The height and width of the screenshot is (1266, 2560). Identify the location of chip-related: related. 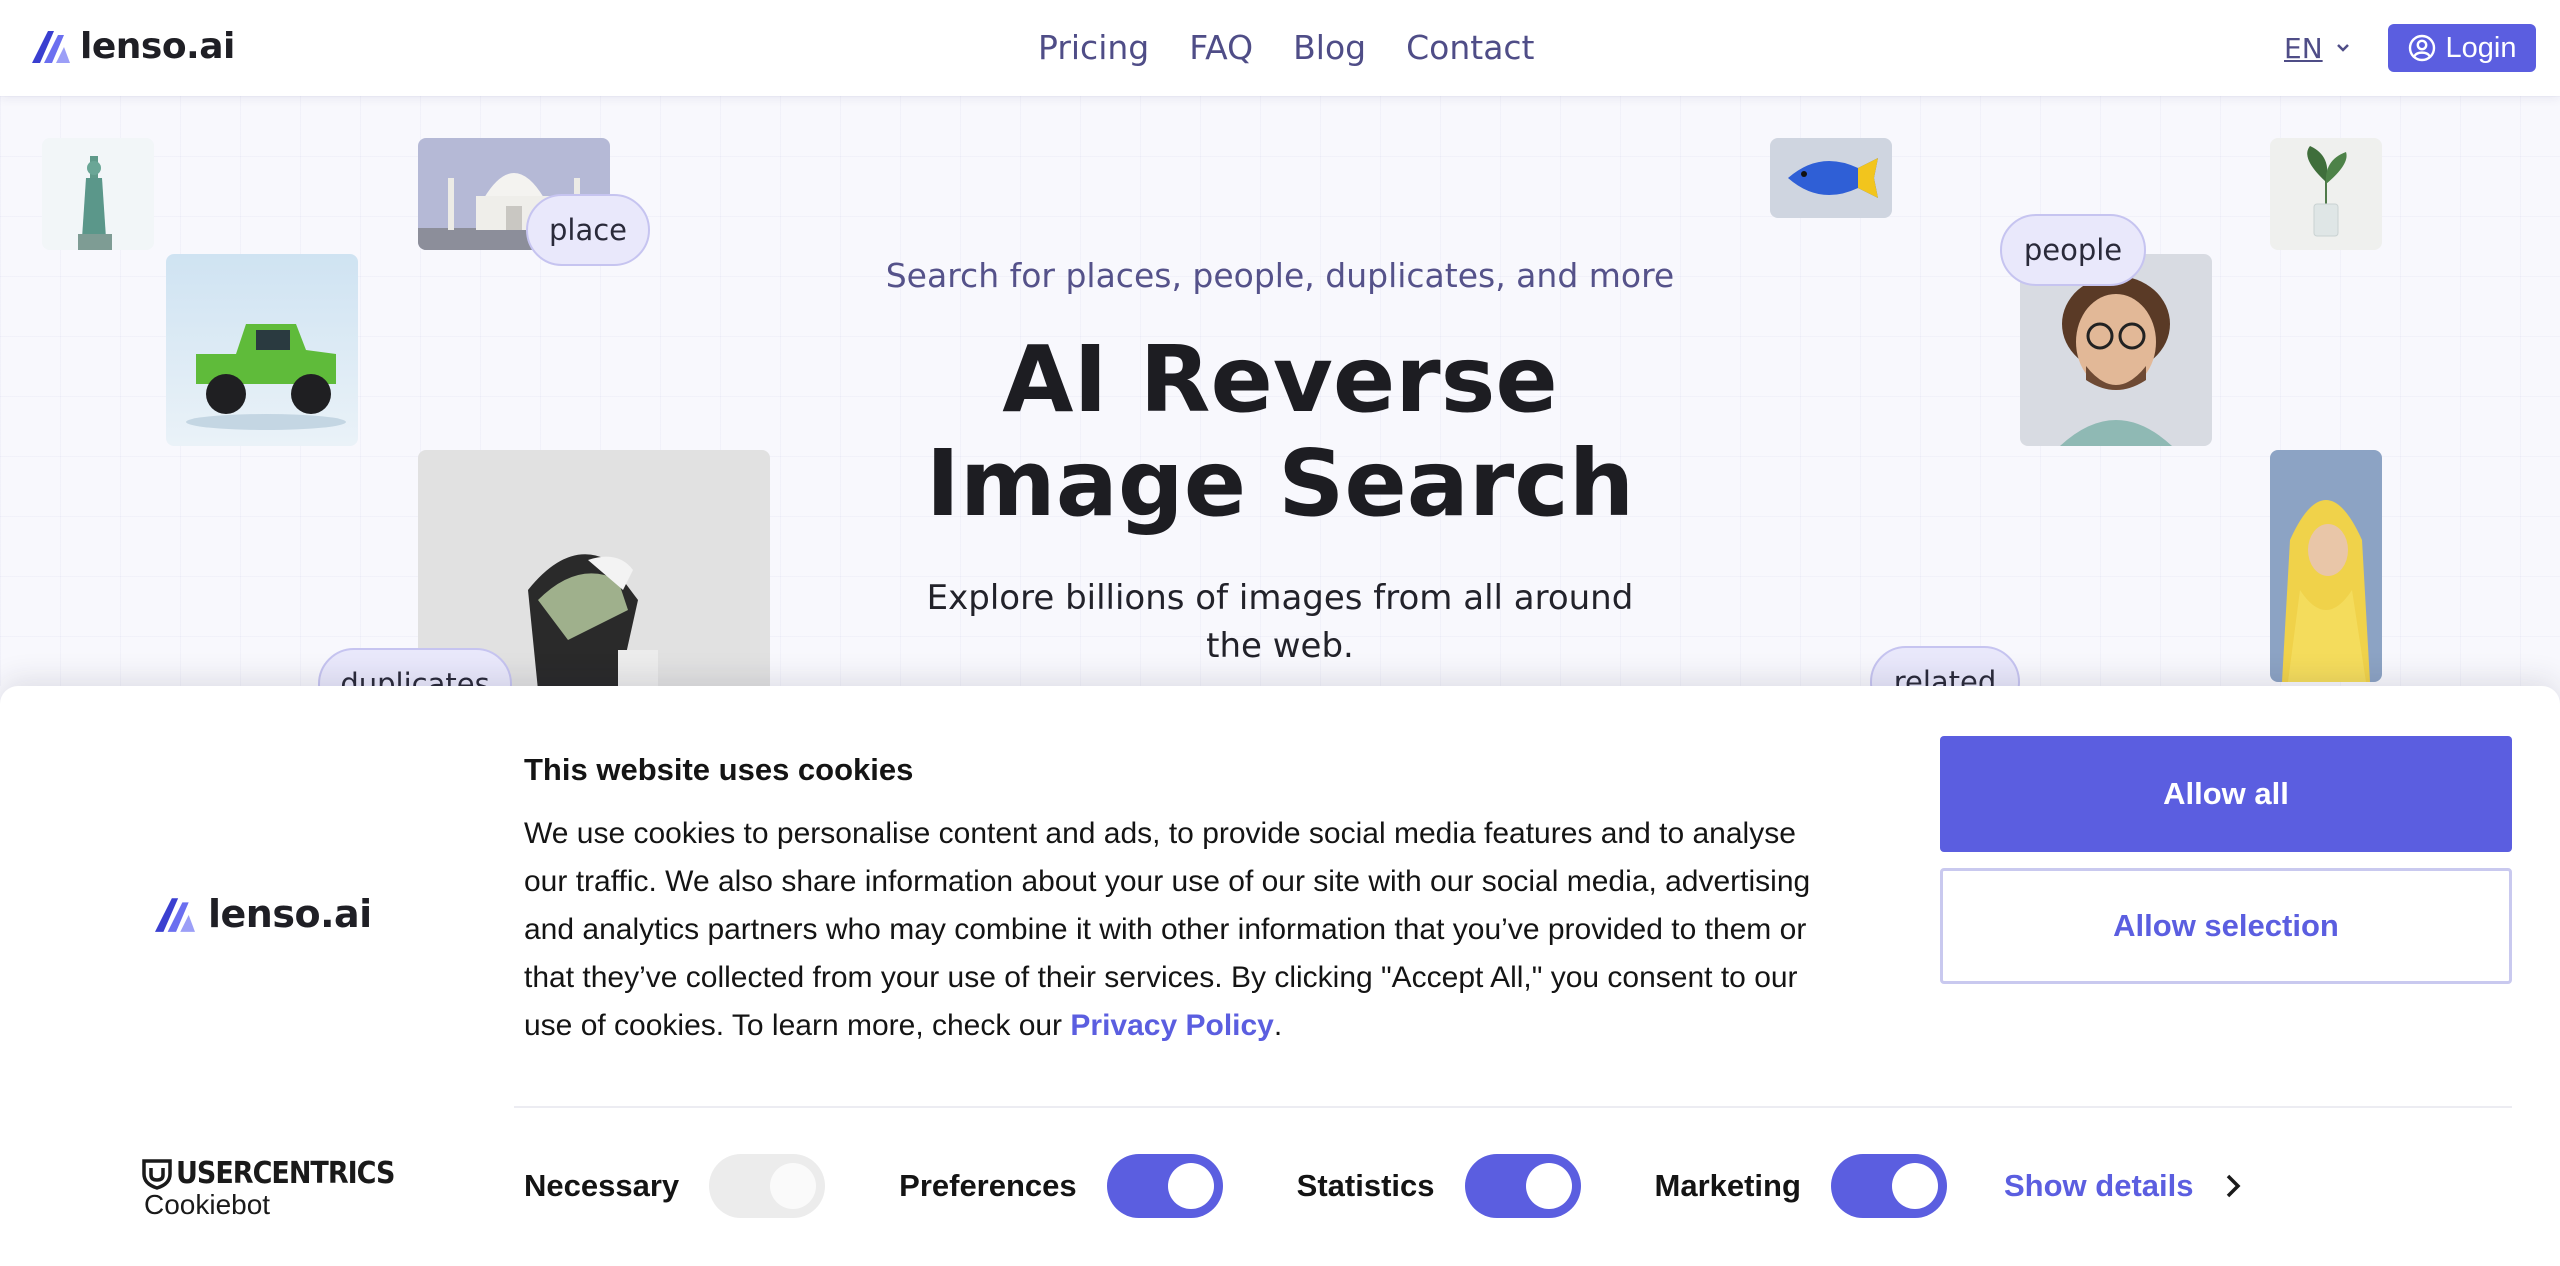
(1945, 666).